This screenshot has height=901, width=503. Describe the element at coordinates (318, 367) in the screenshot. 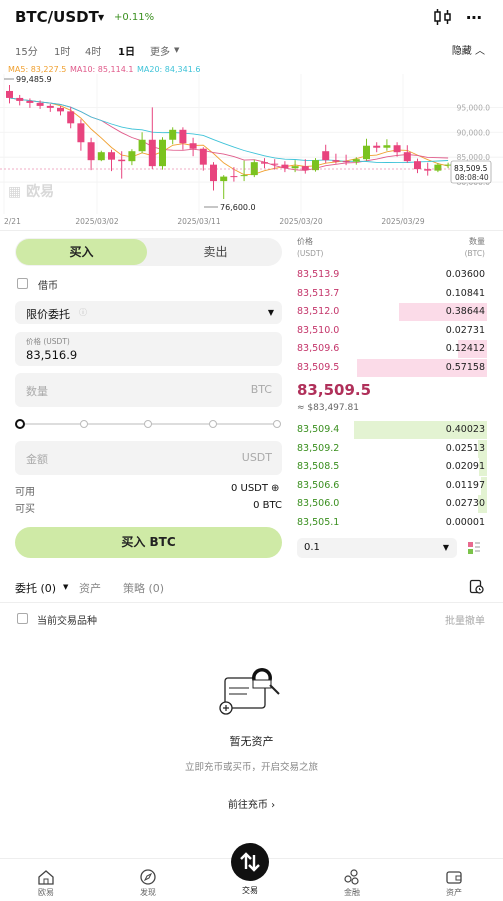

I see `ask-price: 83,509.5` at that location.